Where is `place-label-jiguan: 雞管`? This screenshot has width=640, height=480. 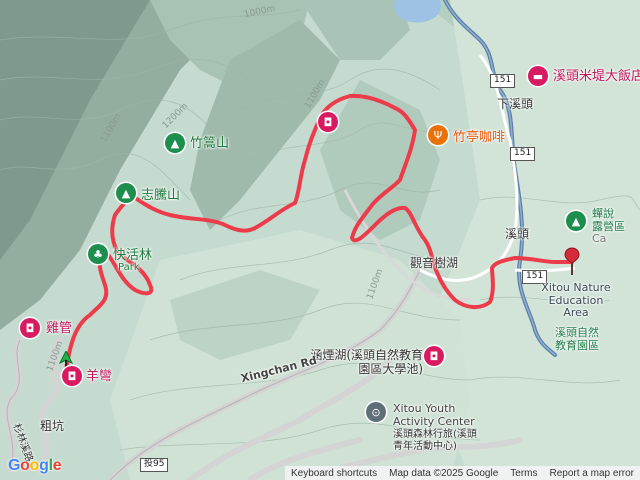
place-label-jiguan: 雞管 is located at coordinates (59, 328).